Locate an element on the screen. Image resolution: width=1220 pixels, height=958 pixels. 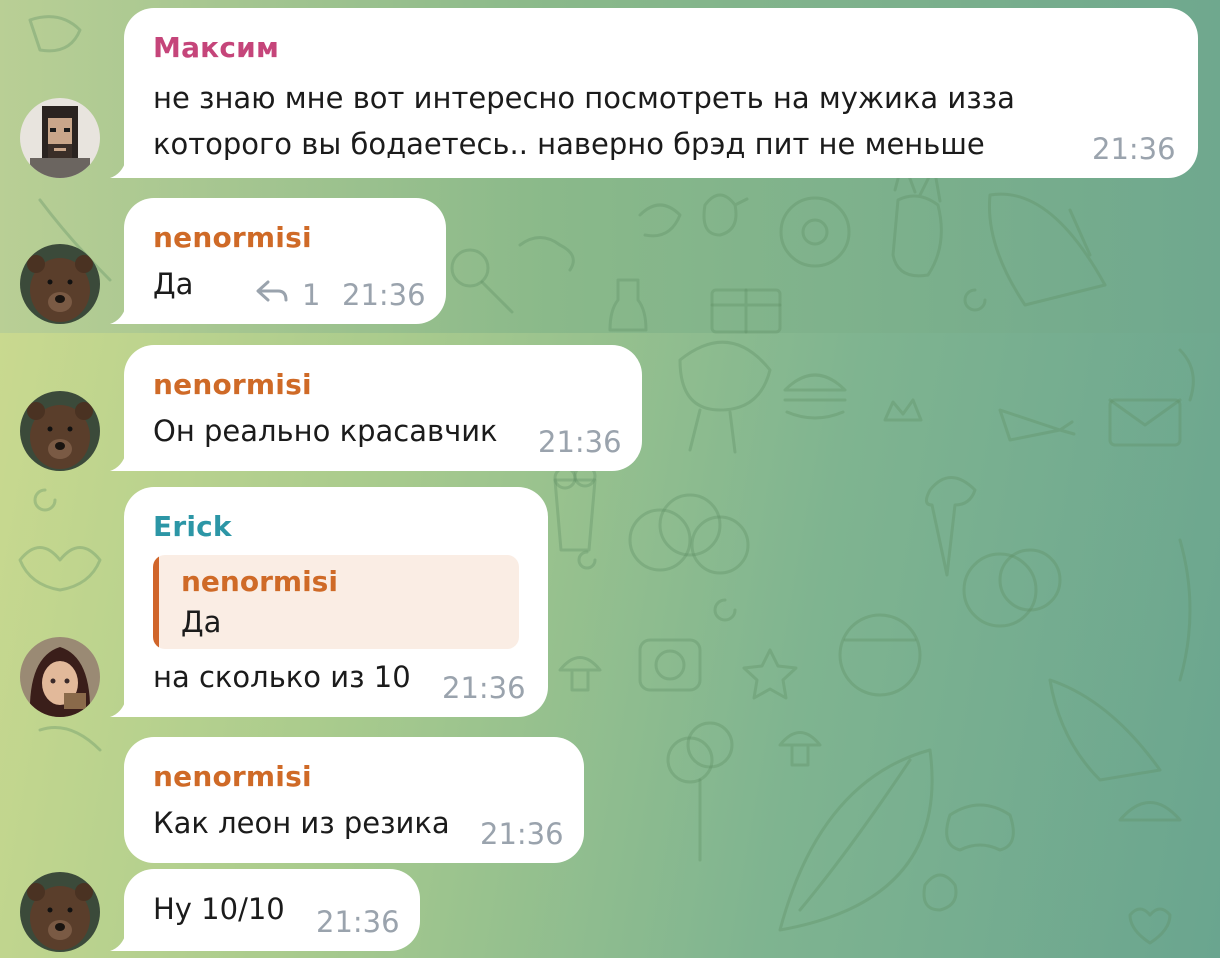
reply-quote: nenormisi Да is located at coordinates (336, 602).